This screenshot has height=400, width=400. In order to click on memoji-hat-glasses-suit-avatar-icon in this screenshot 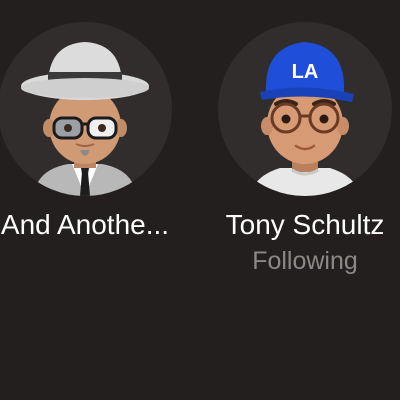, I will do `click(85, 119)`.